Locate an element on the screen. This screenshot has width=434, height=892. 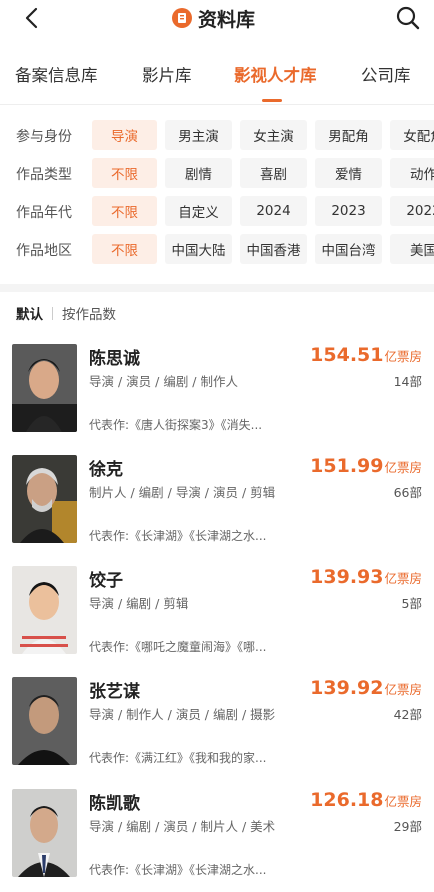
person-name: 陈思诚 is located at coordinates (114, 359).